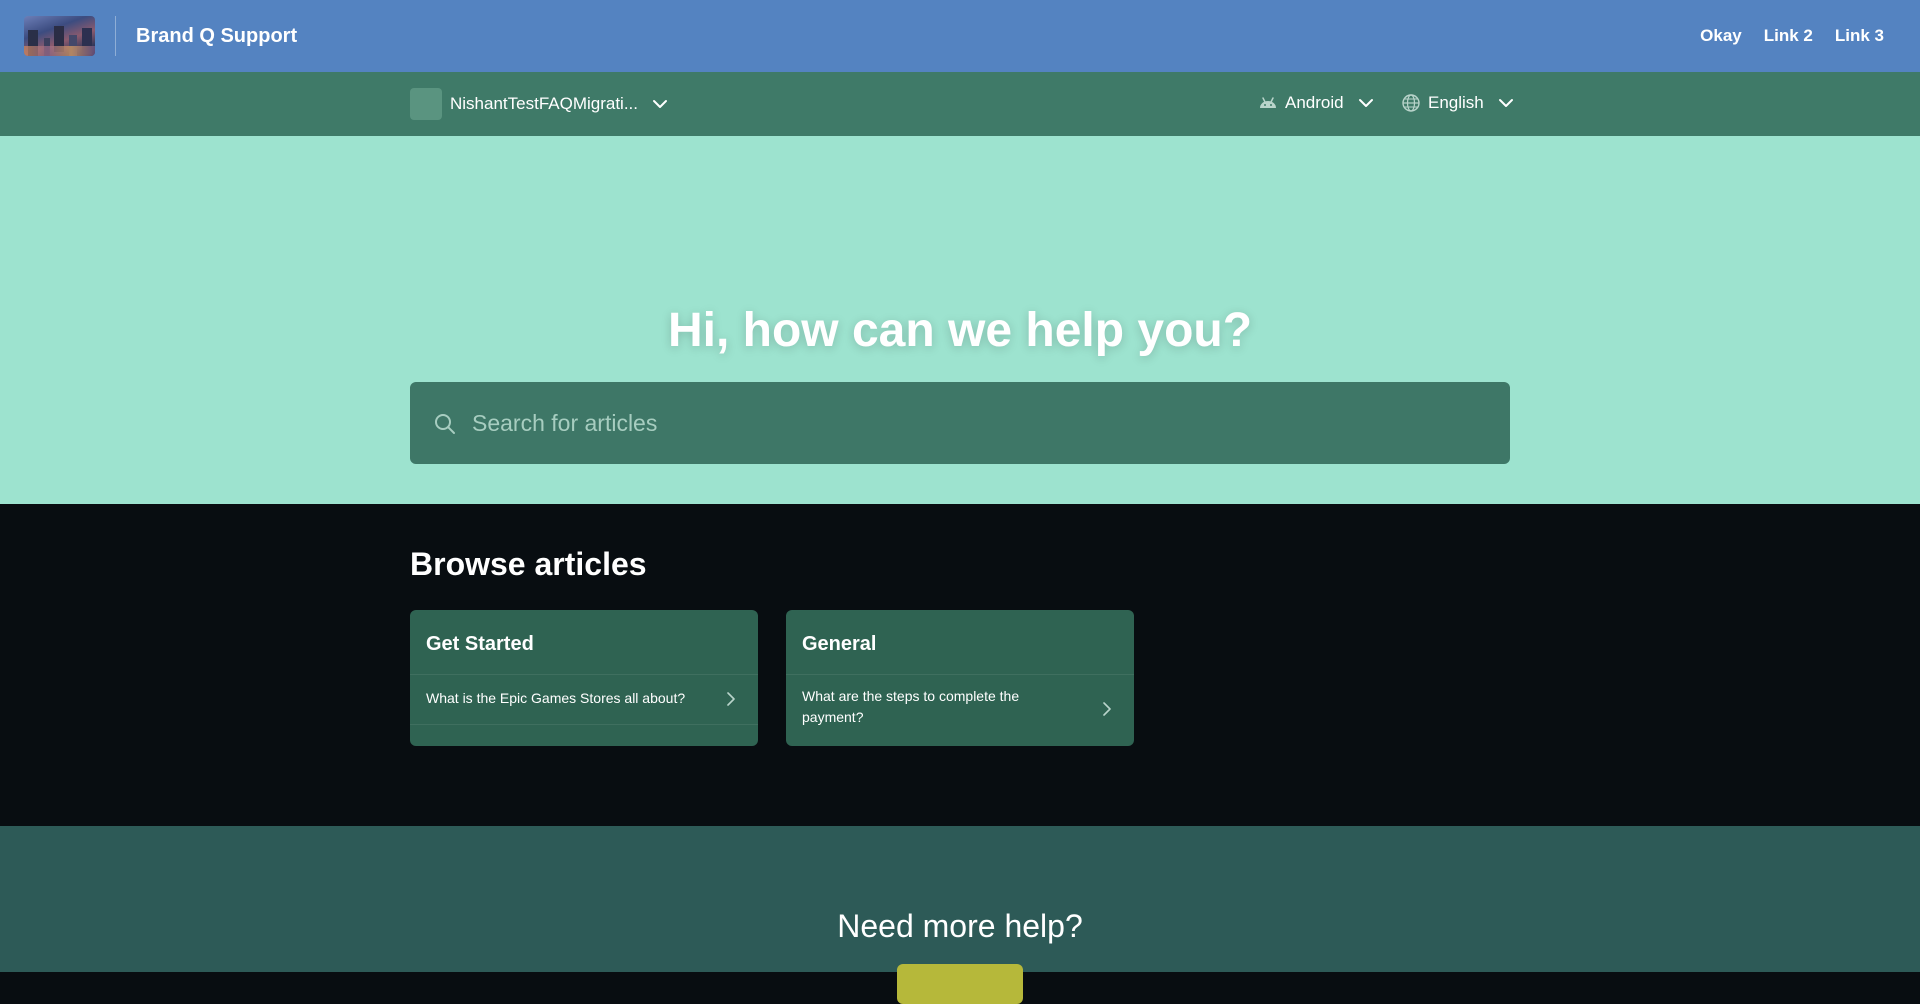  I want to click on header-divider, so click(115, 36).